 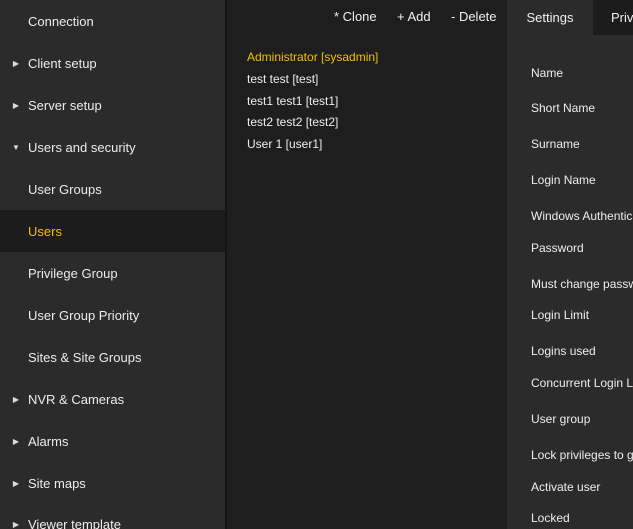 What do you see at coordinates (292, 101) in the screenshot?
I see `user-list-item: test1 test1 [test1]` at bounding box center [292, 101].